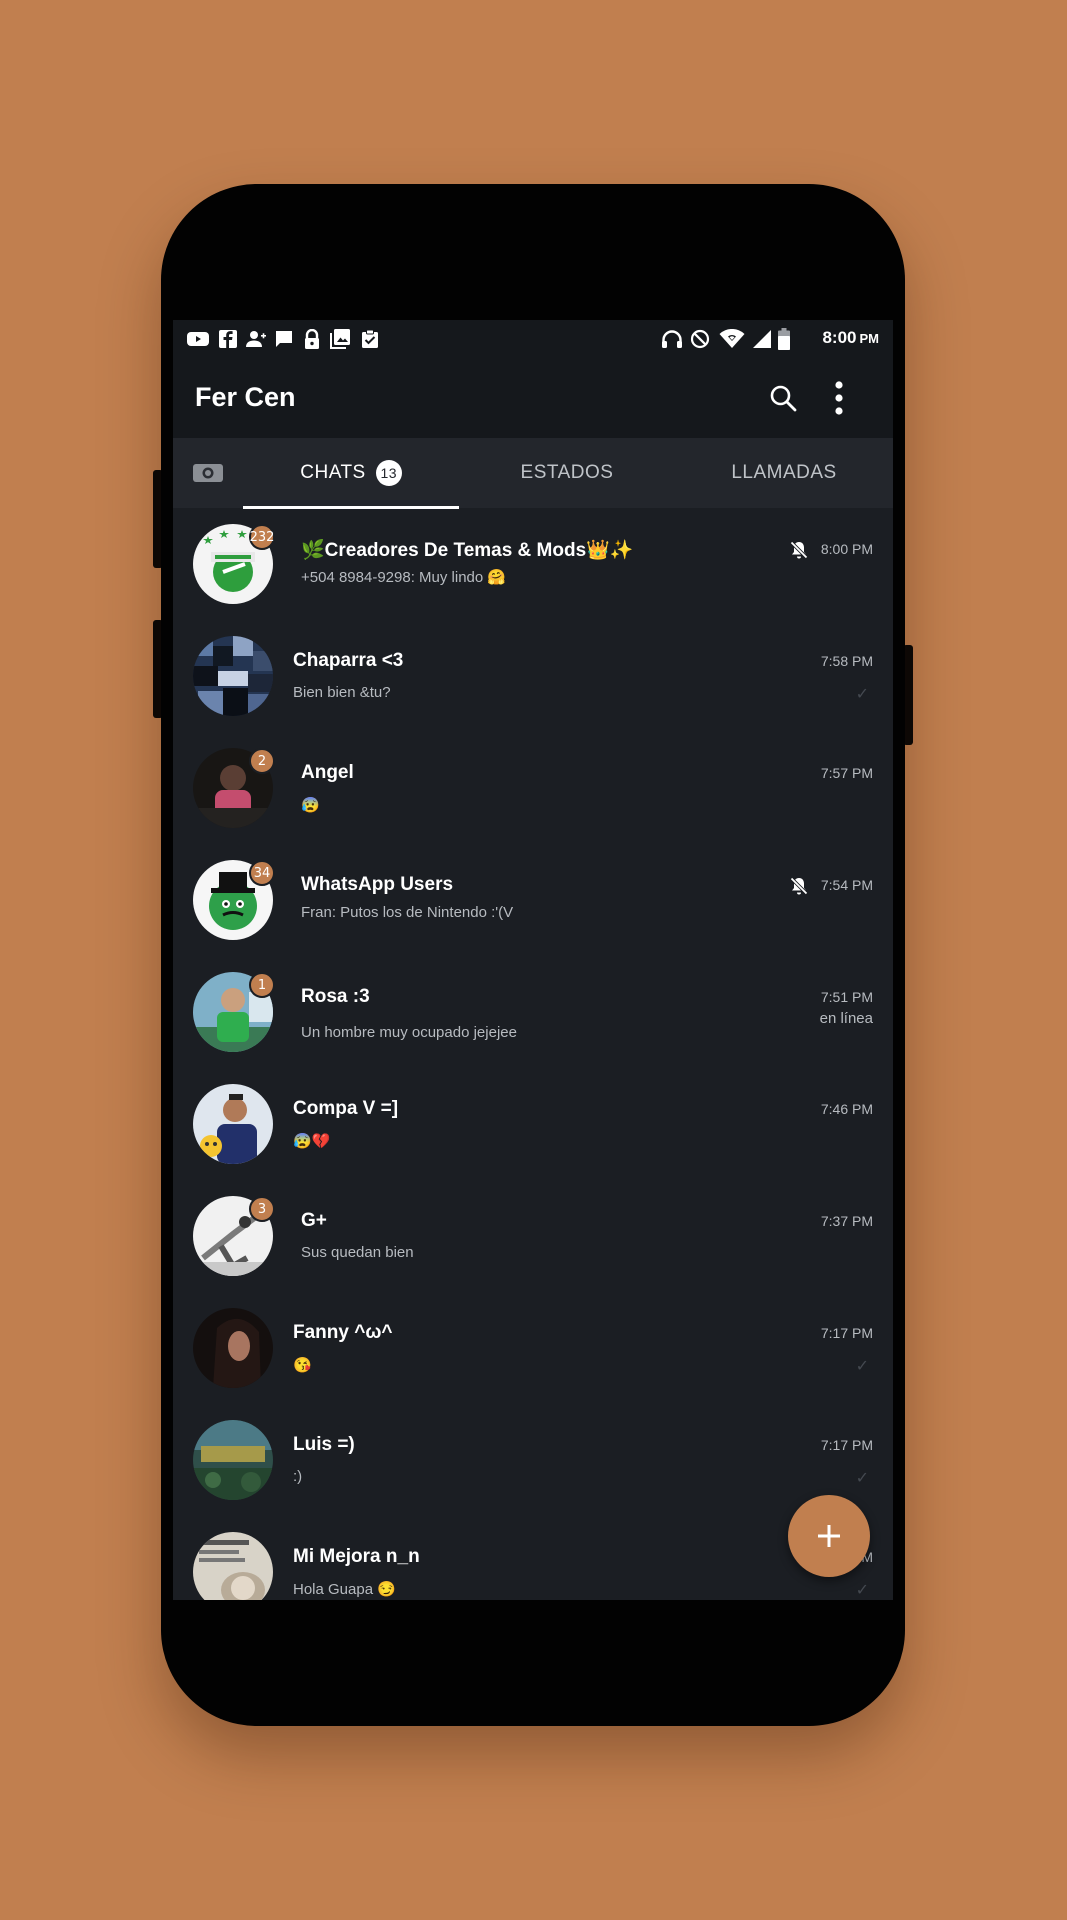  What do you see at coordinates (208, 473) in the screenshot?
I see `camera-icon` at bounding box center [208, 473].